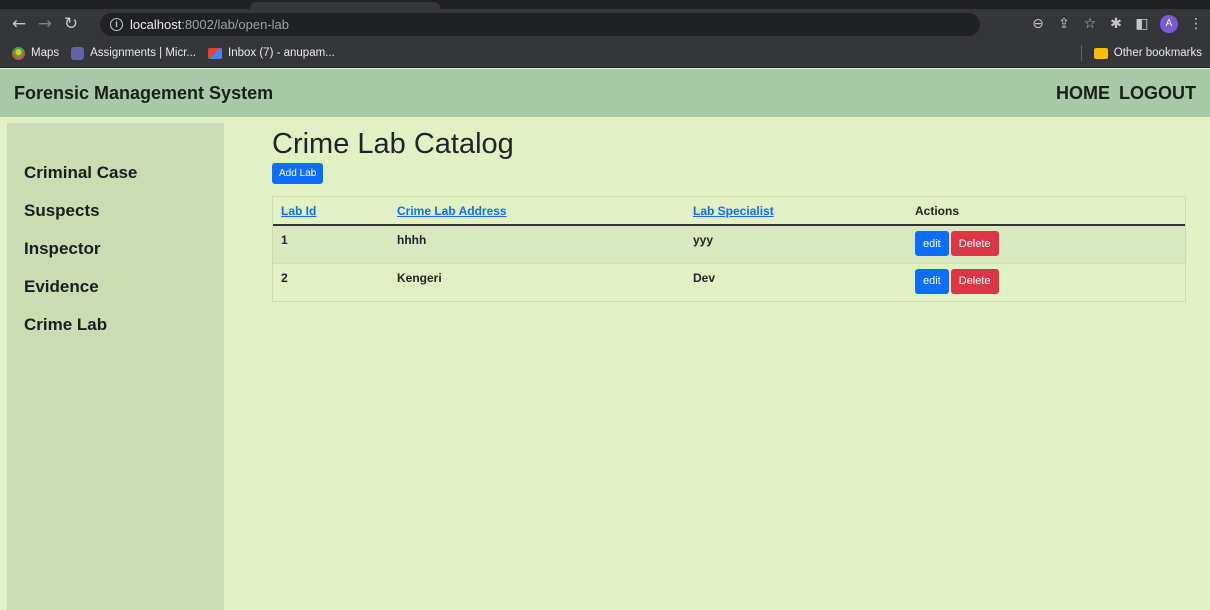 Image resolution: width=1210 pixels, height=610 pixels. Describe the element at coordinates (331, 244) in the screenshot. I see `cell-lab-id: 1` at that location.